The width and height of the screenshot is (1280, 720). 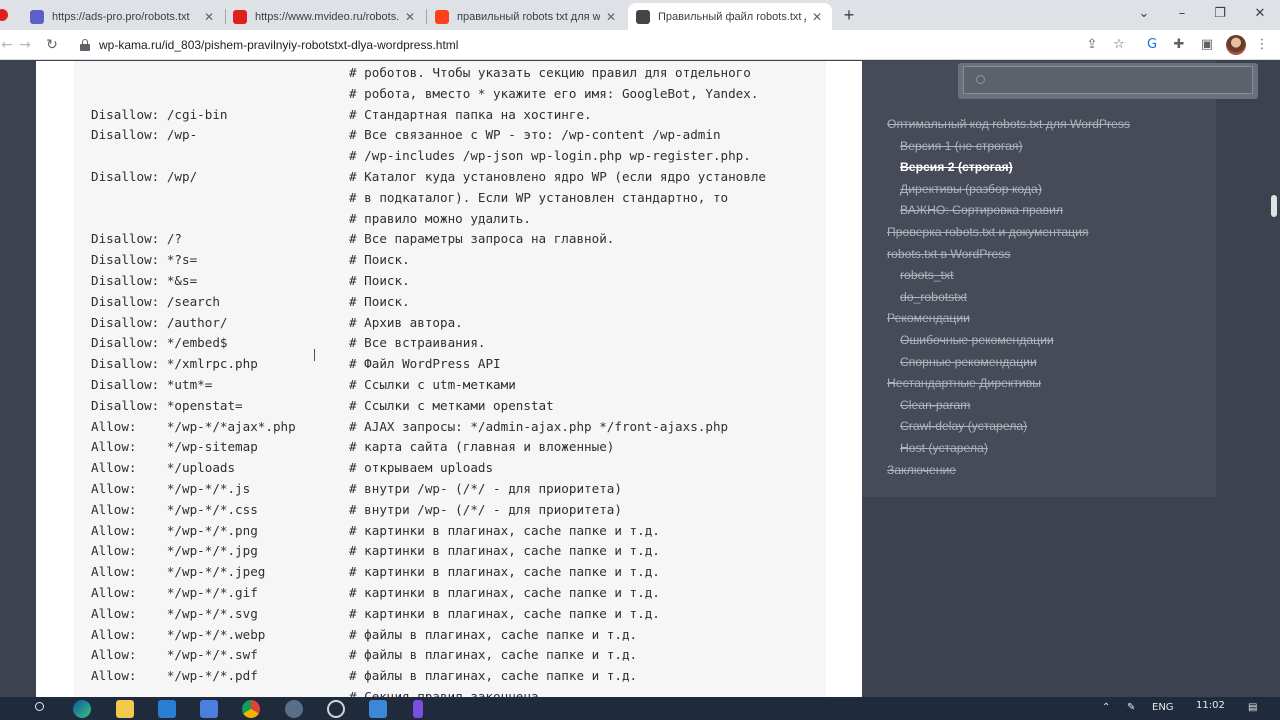 I want to click on code-directive: Allow: */uploads, so click(x=163, y=468).